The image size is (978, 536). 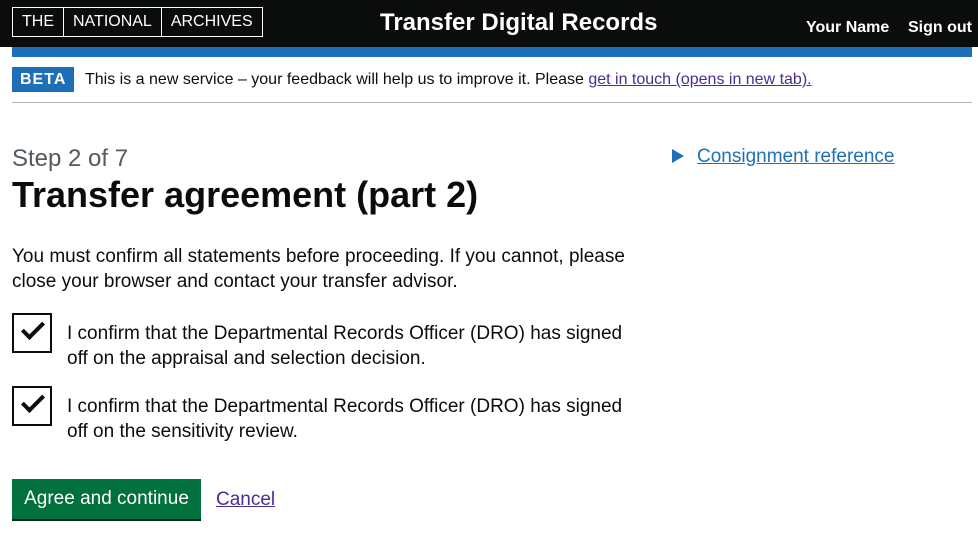 What do you see at coordinates (70, 158) in the screenshot?
I see `step-caption: Step 2 of 7` at bounding box center [70, 158].